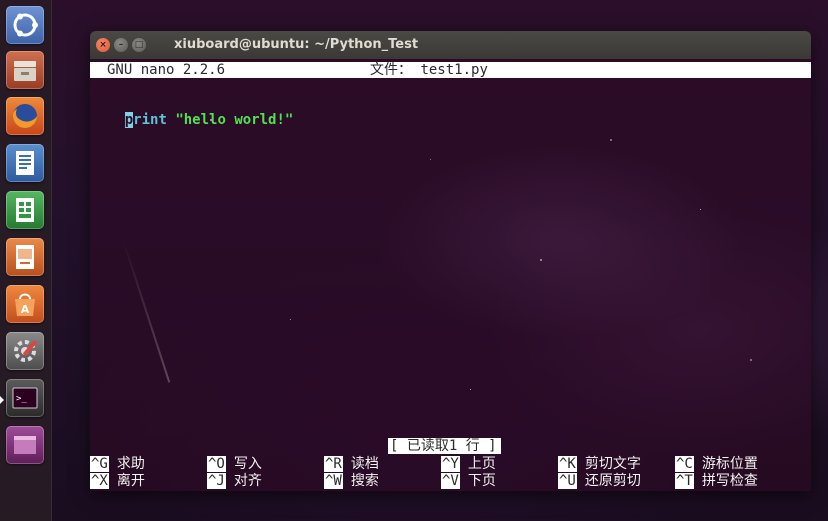 This screenshot has width=828, height=521. What do you see at coordinates (25, 257) in the screenshot?
I see `impress-icon` at bounding box center [25, 257].